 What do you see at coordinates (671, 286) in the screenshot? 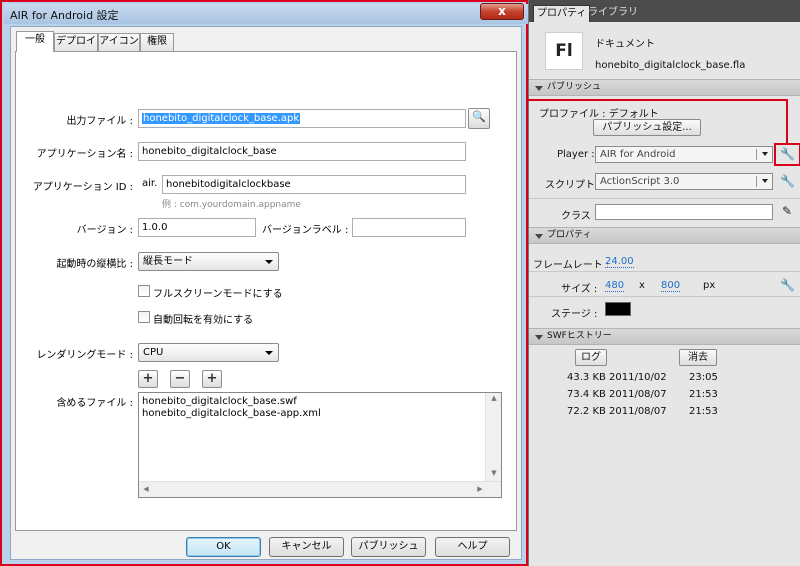
I see `height-value: 800` at bounding box center [671, 286].